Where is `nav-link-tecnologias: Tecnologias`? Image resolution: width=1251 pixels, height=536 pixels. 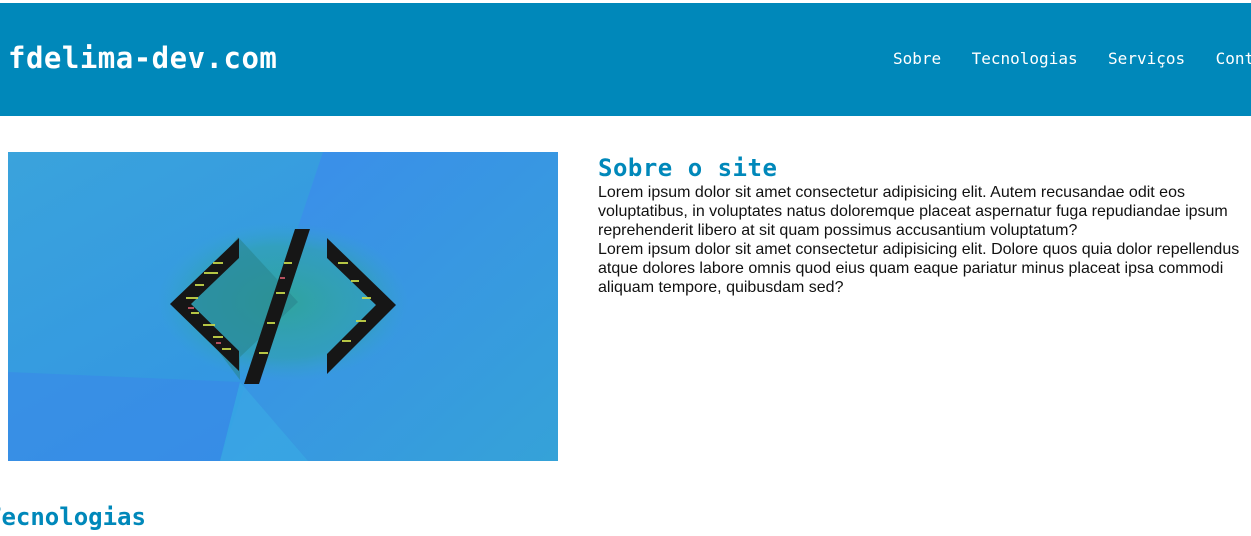
nav-link-tecnologias: Tecnologias is located at coordinates (1025, 58).